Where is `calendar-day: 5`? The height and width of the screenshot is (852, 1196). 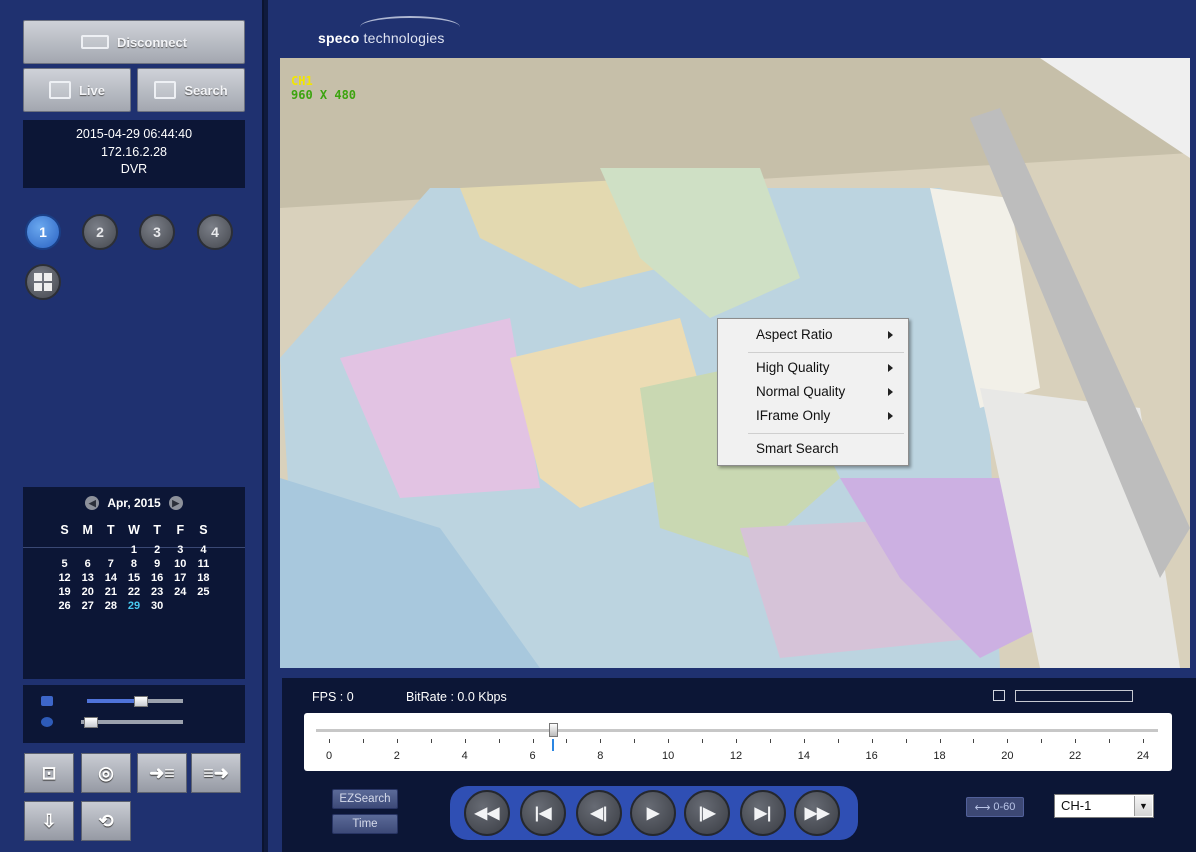
calendar-day: 5 is located at coordinates (64, 564).